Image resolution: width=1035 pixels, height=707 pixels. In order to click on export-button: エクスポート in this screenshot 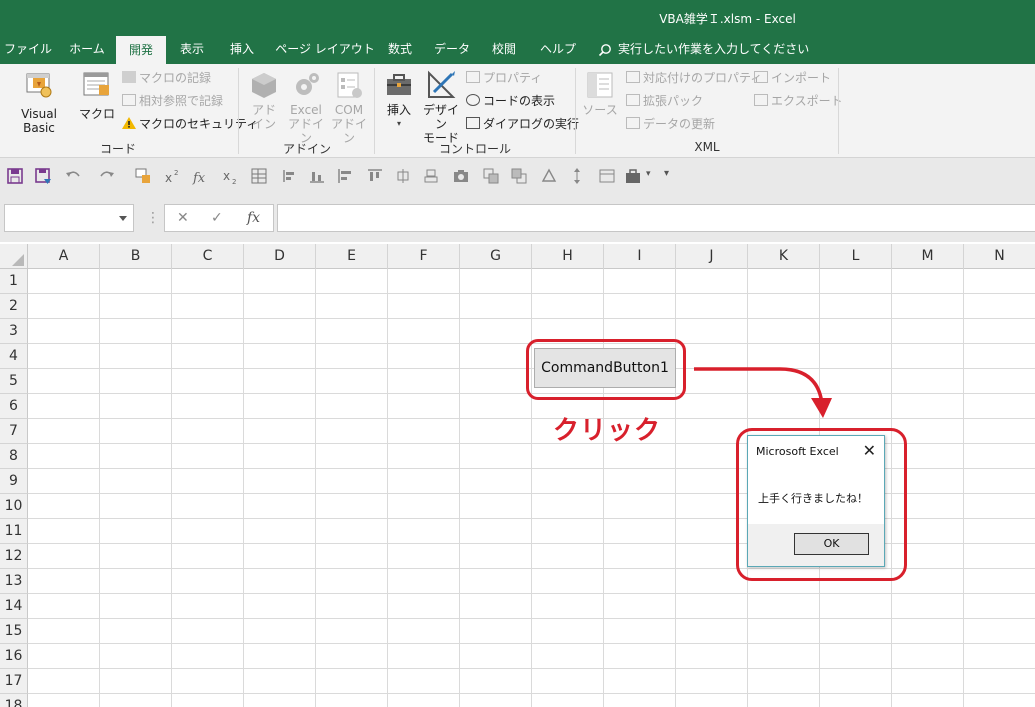, I will do `click(798, 101)`.